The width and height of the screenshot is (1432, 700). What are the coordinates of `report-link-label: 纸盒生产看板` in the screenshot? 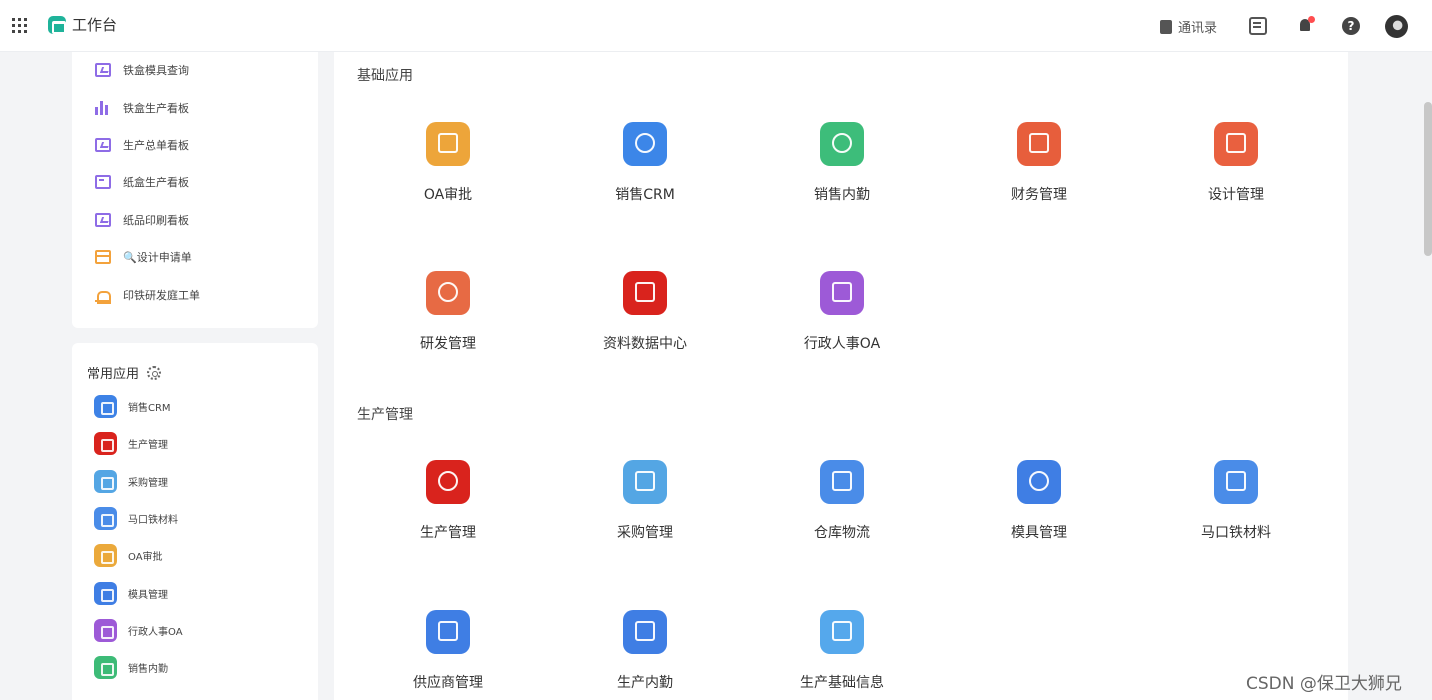 It's located at (156, 182).